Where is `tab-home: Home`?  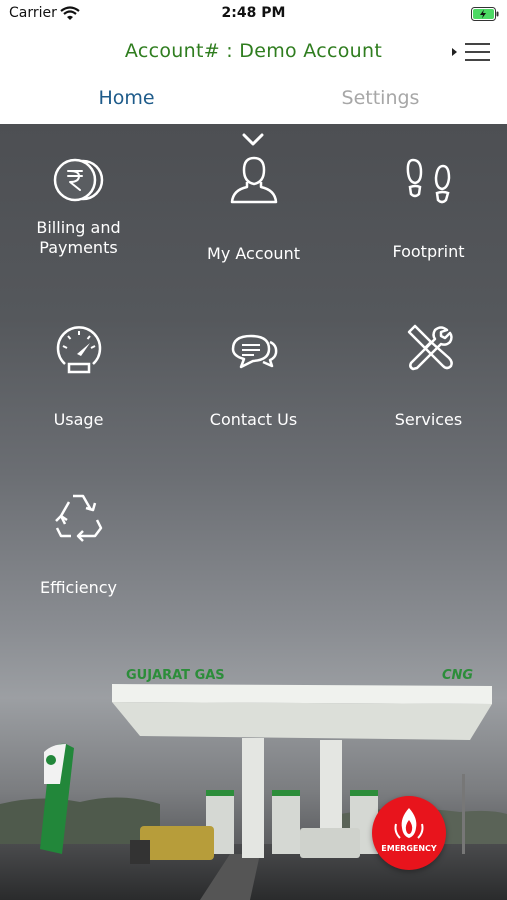
tab-home: Home is located at coordinates (126, 98).